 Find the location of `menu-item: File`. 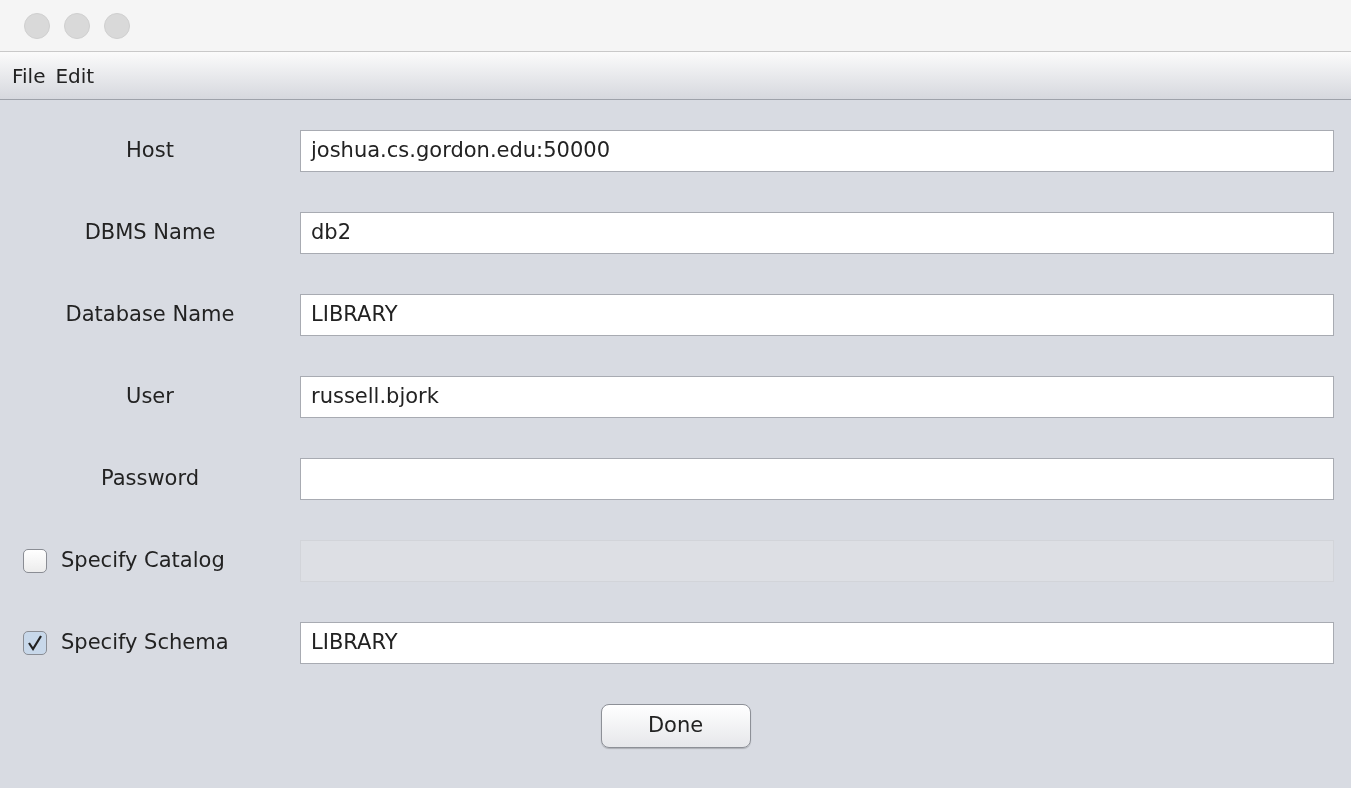

menu-item: File is located at coordinates (29, 75).